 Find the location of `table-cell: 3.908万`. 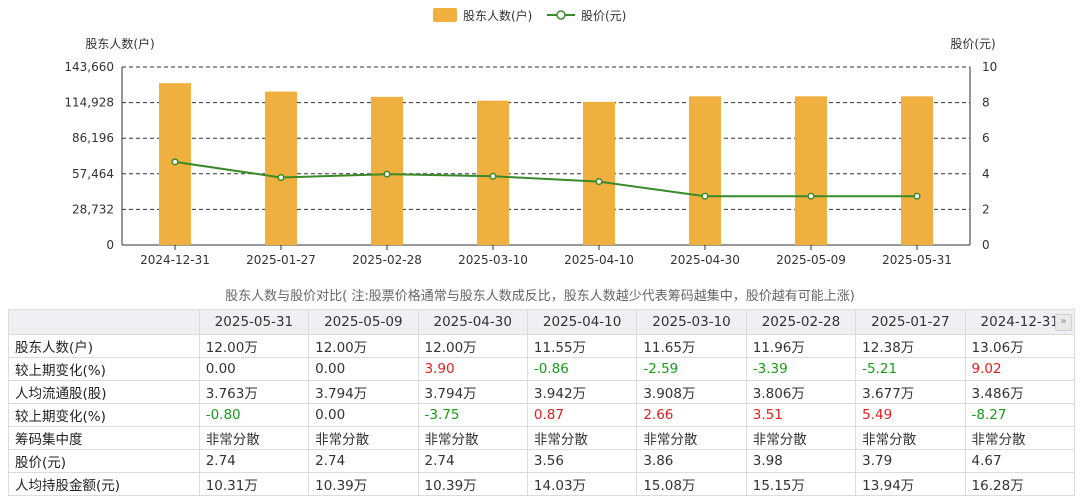

table-cell: 3.908万 is located at coordinates (691, 392).